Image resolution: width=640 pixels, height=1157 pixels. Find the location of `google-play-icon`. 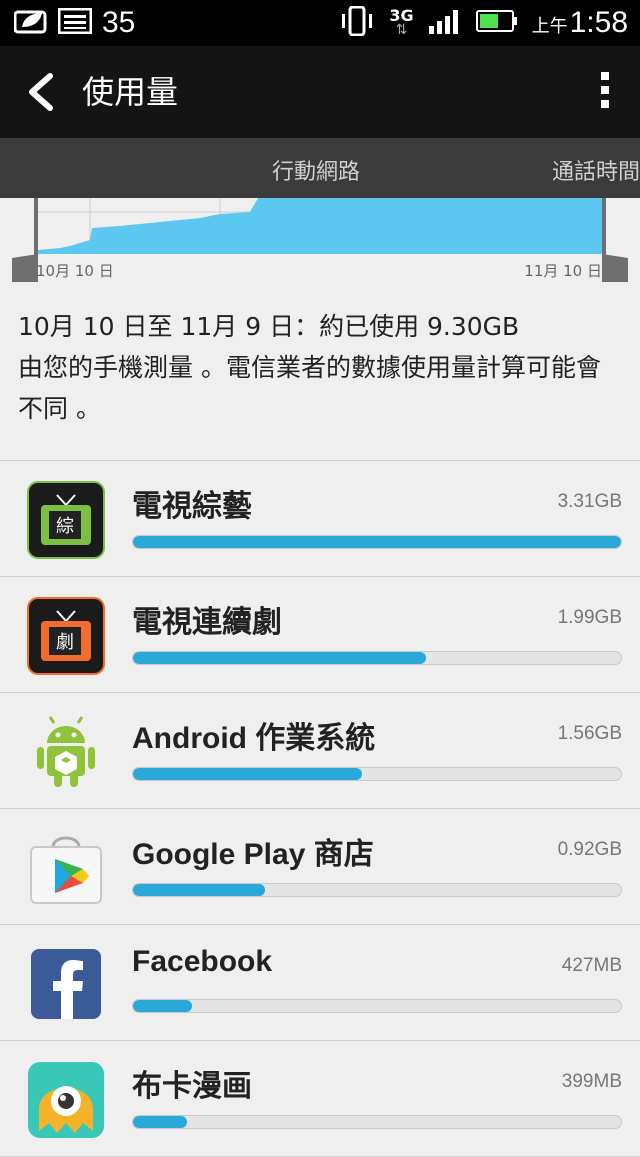

google-play-icon is located at coordinates (66, 868).